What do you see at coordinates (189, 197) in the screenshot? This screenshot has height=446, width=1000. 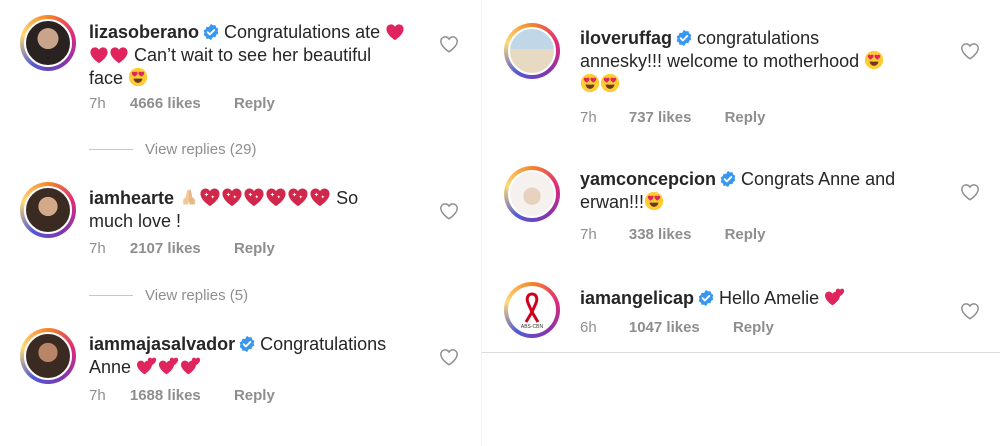 I see `folded-hands-emoji` at bounding box center [189, 197].